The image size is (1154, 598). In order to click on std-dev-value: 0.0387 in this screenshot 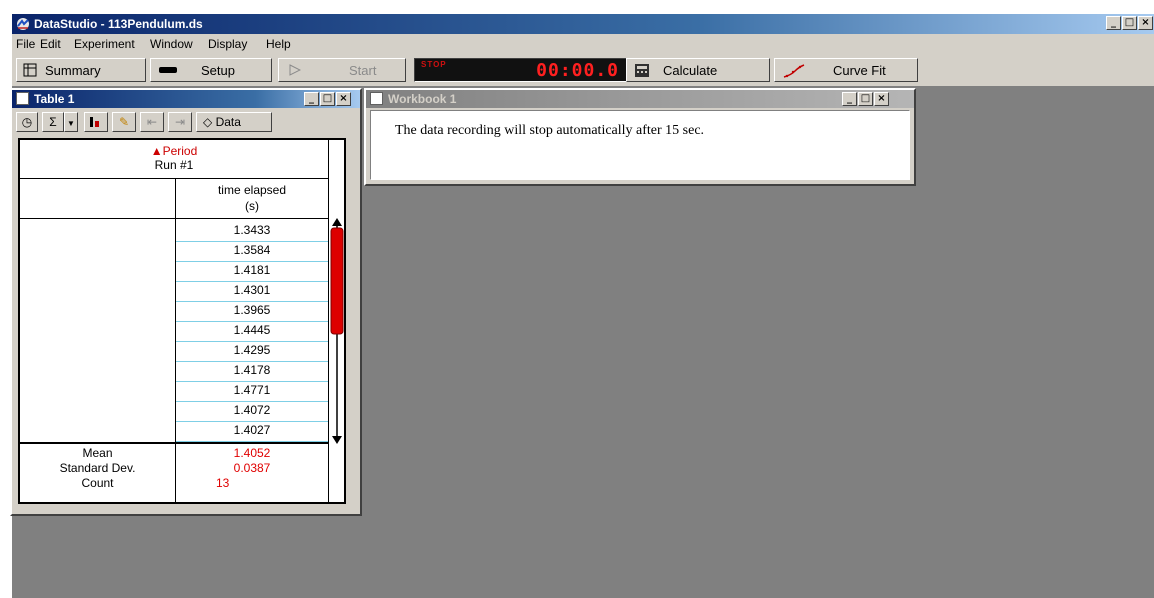, I will do `click(252, 468)`.